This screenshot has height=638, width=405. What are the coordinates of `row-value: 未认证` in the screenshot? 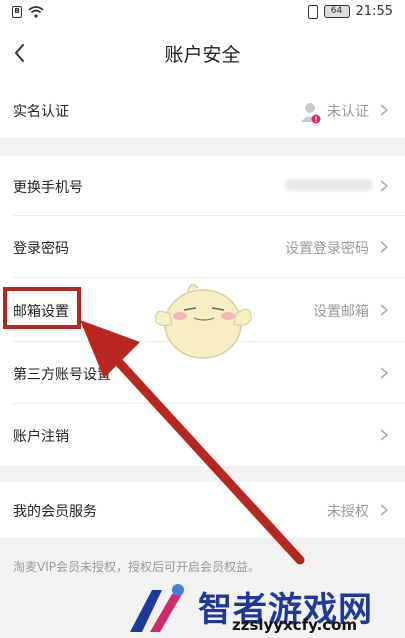 It's located at (348, 112).